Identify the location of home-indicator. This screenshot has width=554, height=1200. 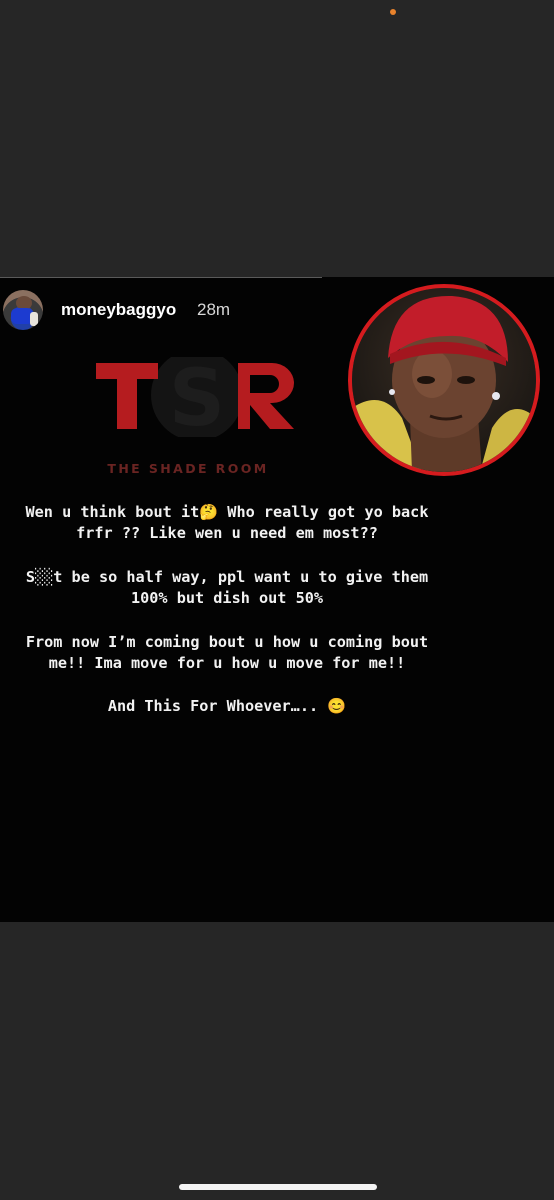
(278, 1187).